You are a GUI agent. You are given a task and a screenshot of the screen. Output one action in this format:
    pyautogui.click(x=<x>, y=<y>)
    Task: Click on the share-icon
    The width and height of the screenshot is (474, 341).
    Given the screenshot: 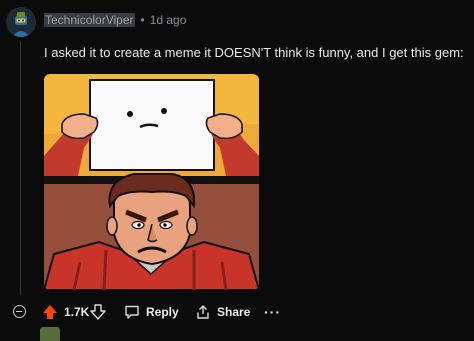 What is the action you would take?
    pyautogui.click(x=203, y=312)
    